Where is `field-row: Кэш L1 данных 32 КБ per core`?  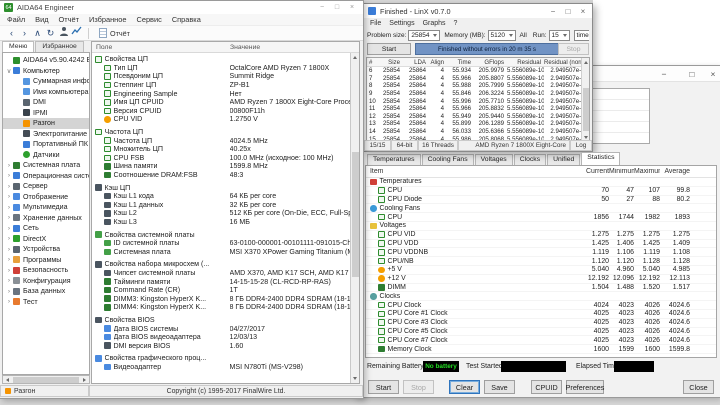
field-row: Кэш L1 данных 32 КБ per core is located at coordinates (221, 205).